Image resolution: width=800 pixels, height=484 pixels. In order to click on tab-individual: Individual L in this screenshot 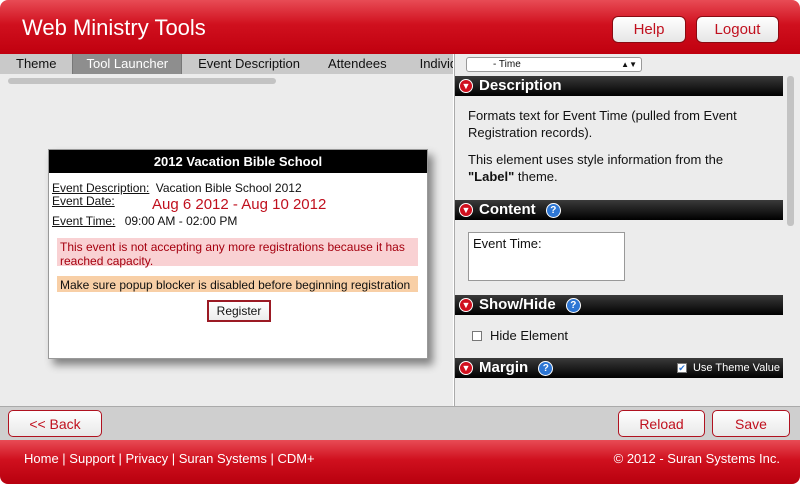, I will do `click(420, 64)`.